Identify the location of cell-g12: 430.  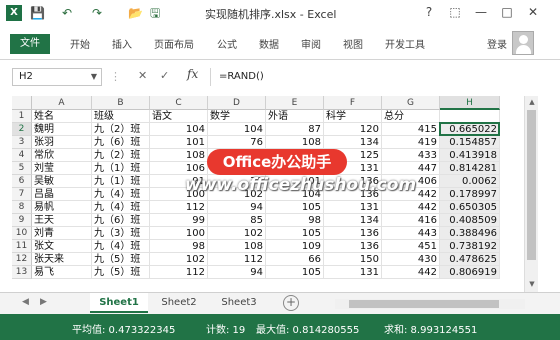
(411, 259).